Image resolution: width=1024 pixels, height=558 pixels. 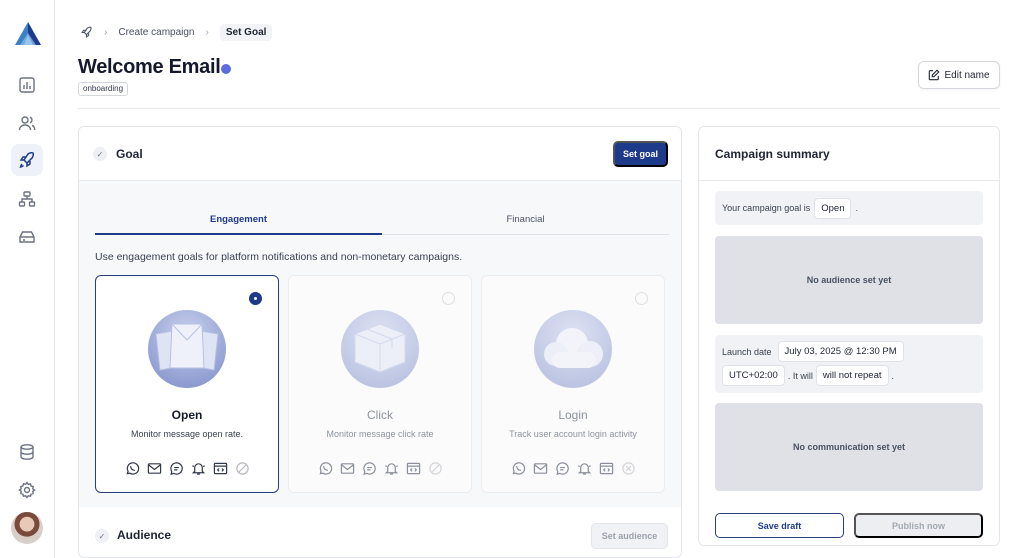 What do you see at coordinates (149, 67) in the screenshot?
I see `page-title: Welcome Email` at bounding box center [149, 67].